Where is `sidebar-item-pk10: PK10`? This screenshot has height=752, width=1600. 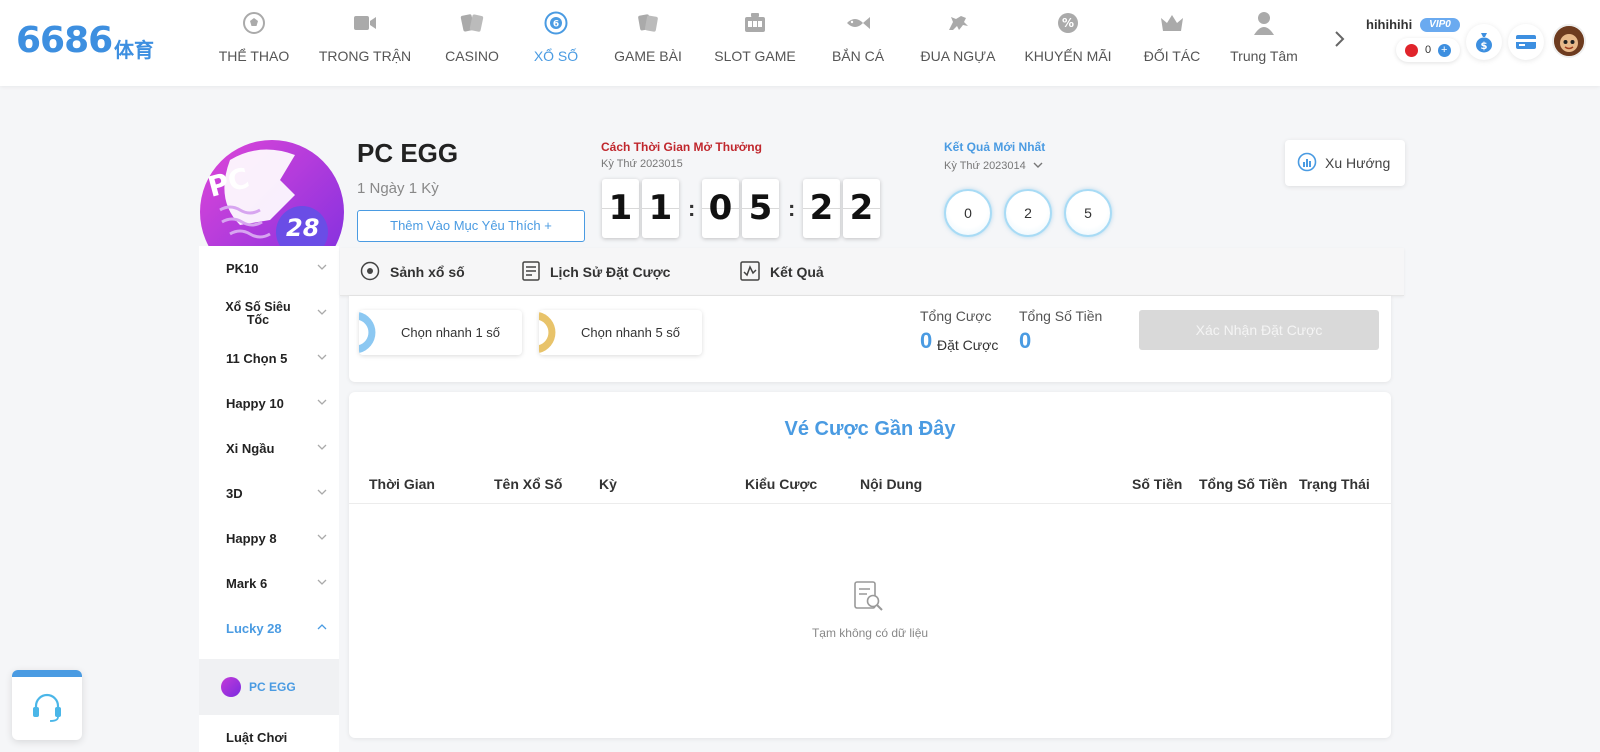 sidebar-item-pk10: PK10 is located at coordinates (269, 268).